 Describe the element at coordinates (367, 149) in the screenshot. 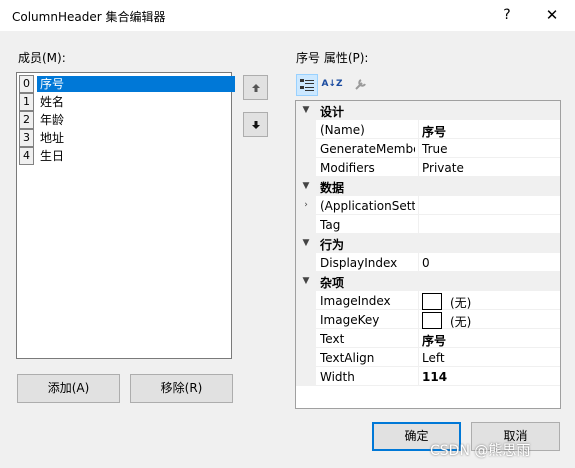

I see `property-name: GenerateMember` at that location.